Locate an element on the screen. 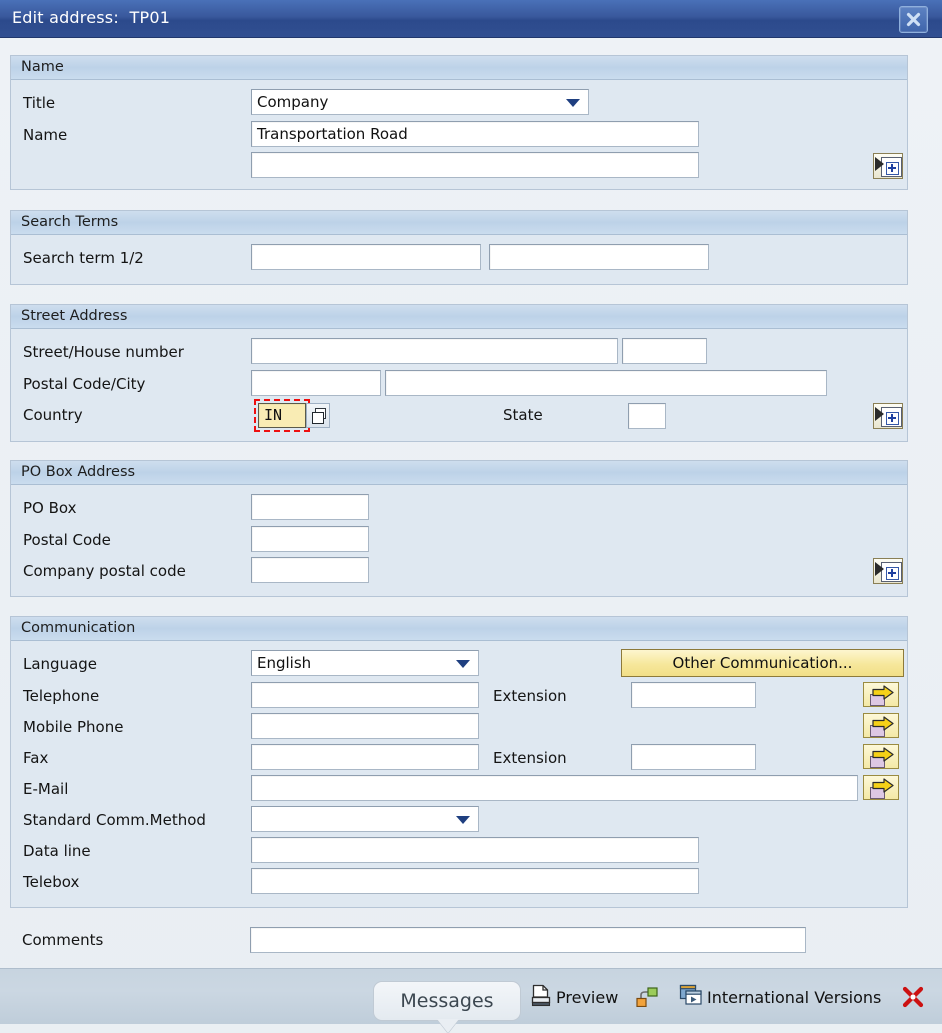 Image resolution: width=942 pixels, height=1033 pixels. label-mobile-phone: Mobile Phone is located at coordinates (73, 727).